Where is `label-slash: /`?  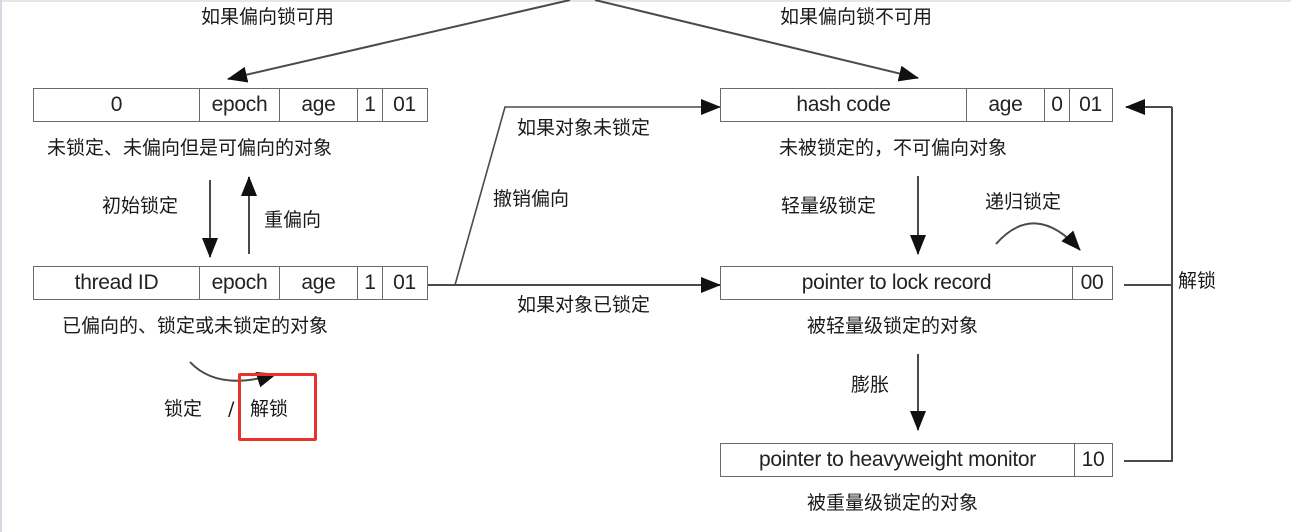 label-slash: / is located at coordinates (231, 409).